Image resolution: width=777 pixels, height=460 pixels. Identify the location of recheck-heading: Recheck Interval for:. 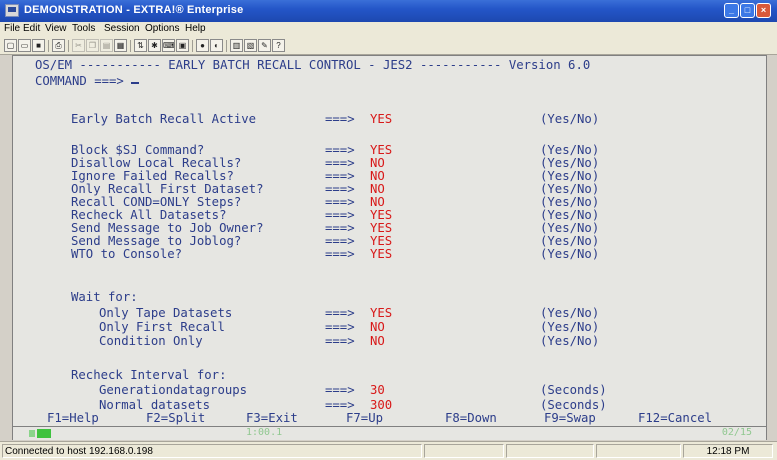
(149, 375).